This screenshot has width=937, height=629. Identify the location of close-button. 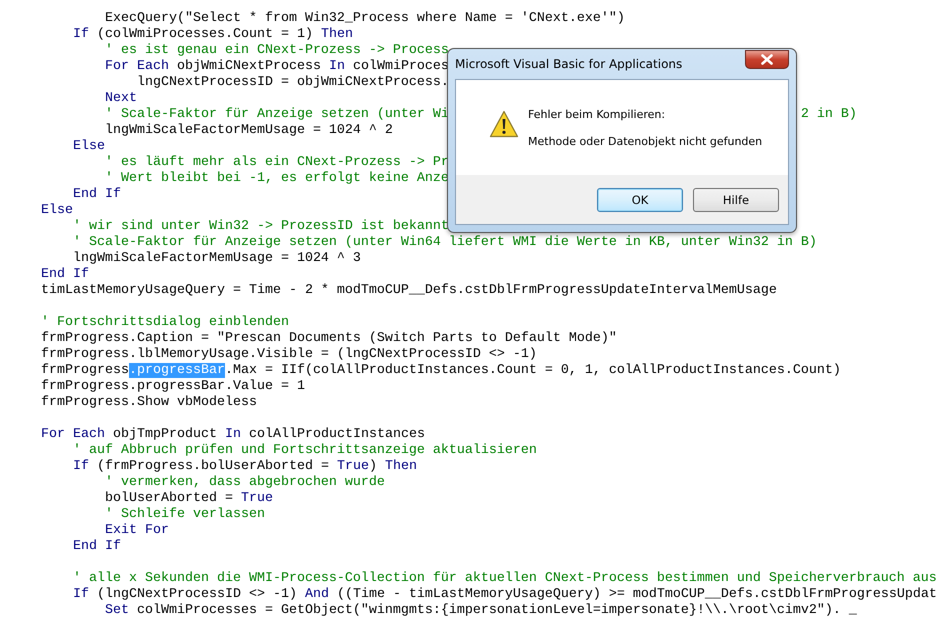
(767, 59).